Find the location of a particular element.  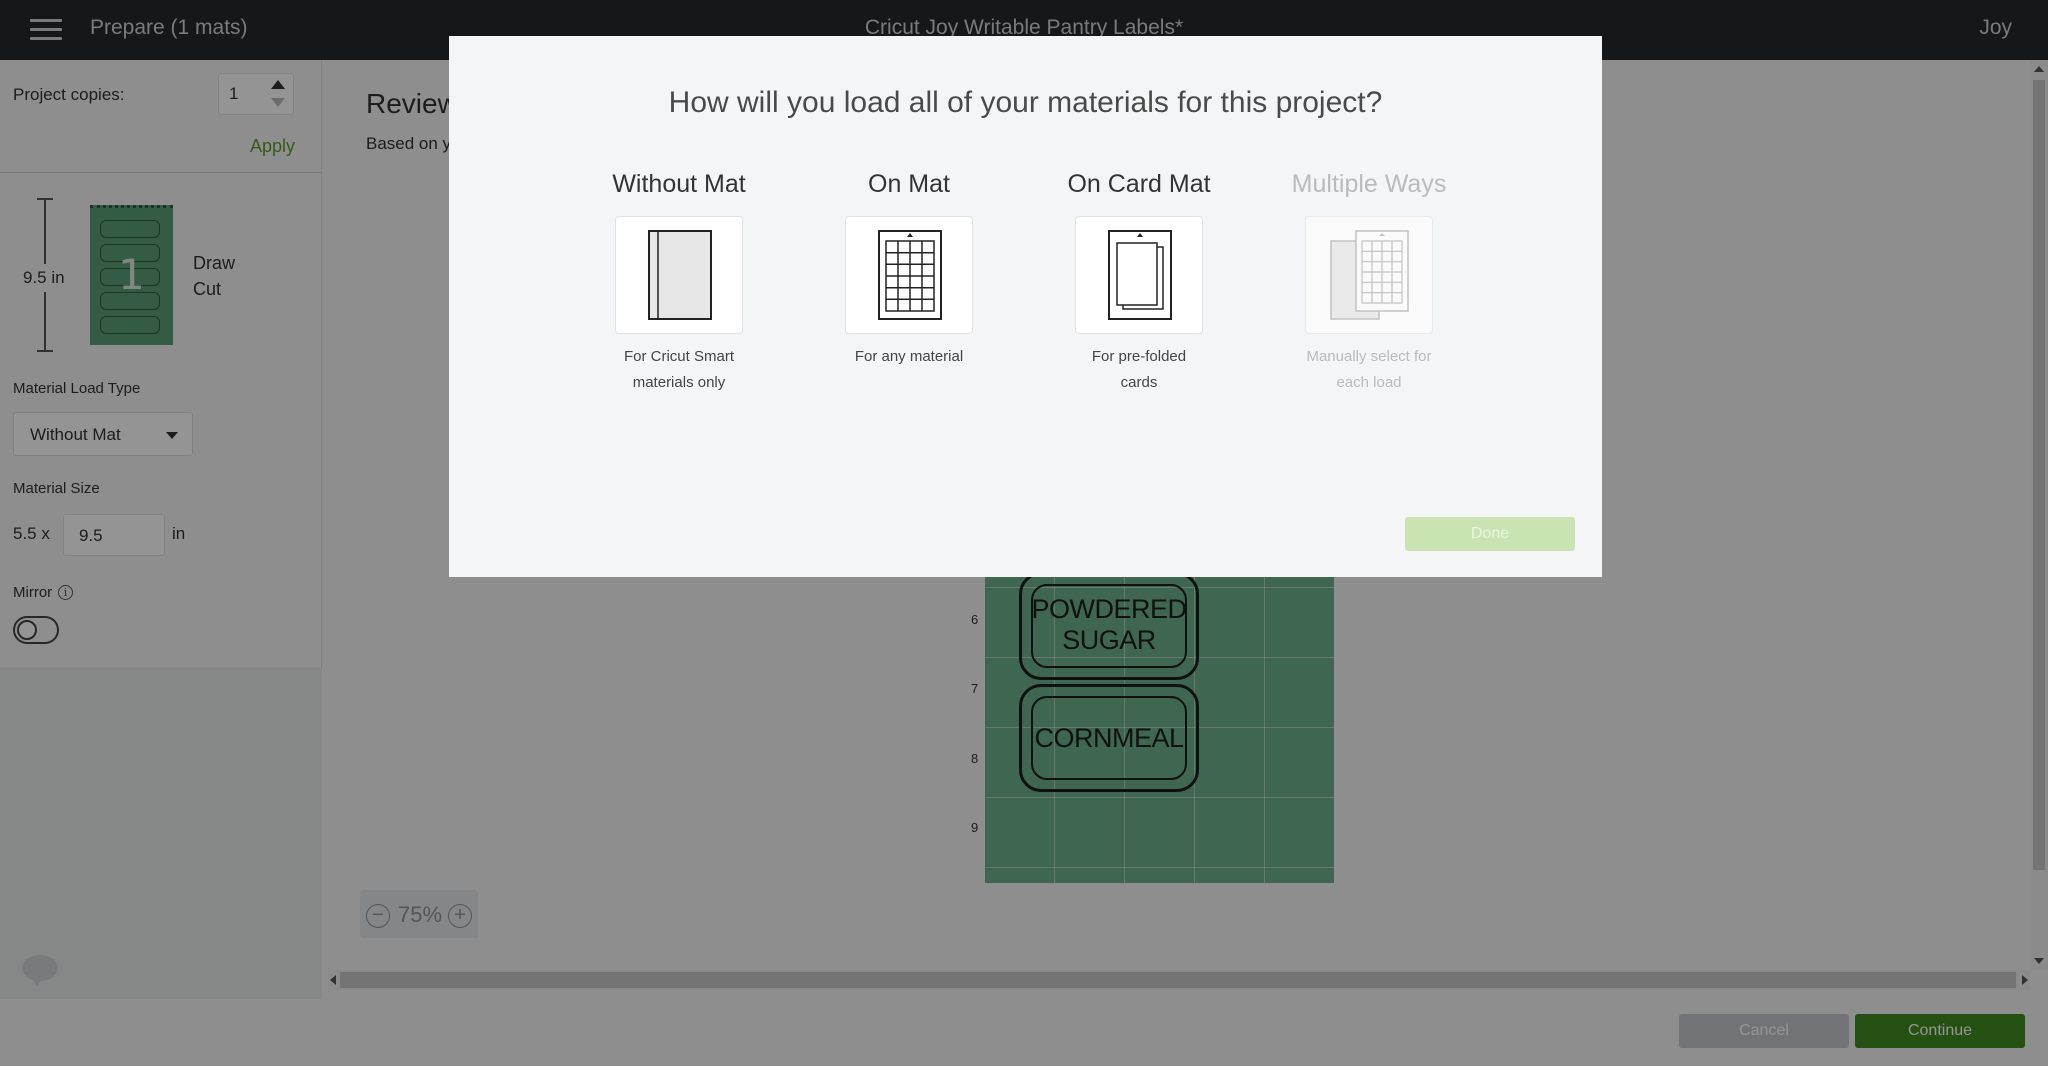

option-title: Multiple Ways is located at coordinates (1369, 184).